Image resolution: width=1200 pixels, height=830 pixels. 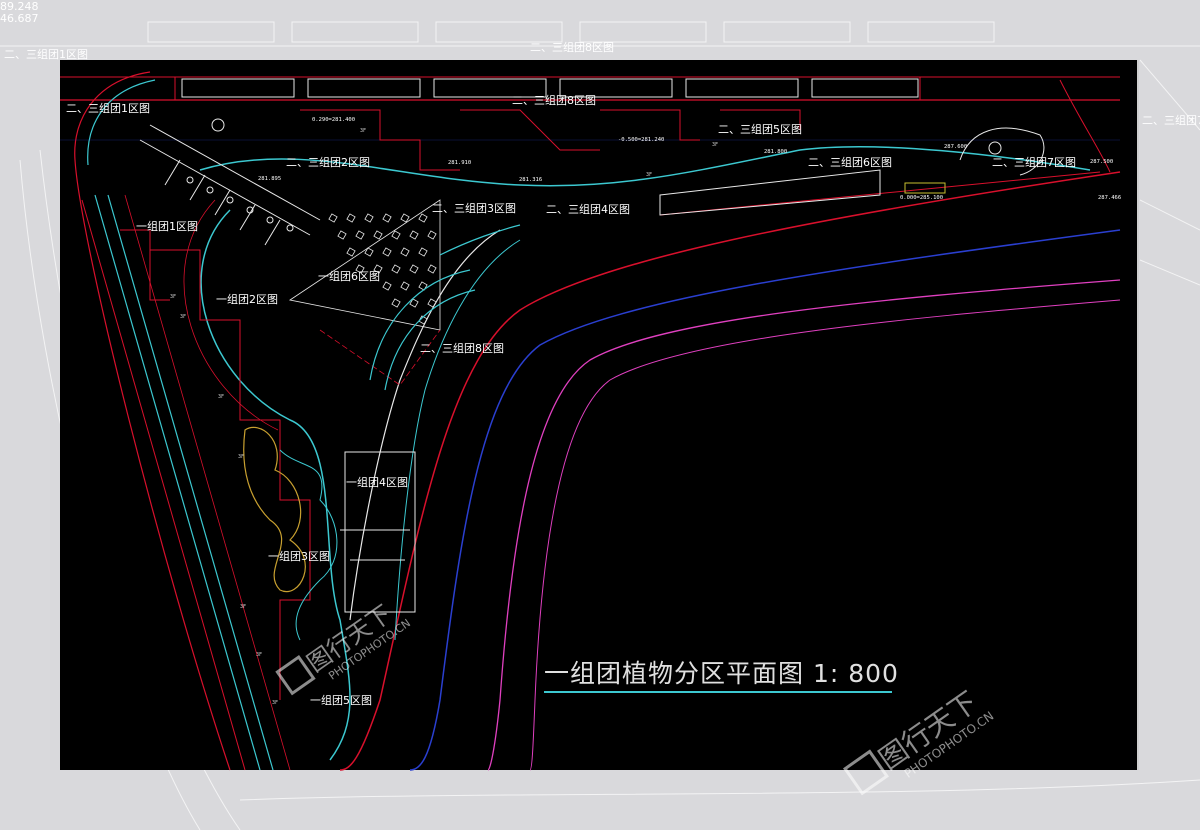 What do you see at coordinates (1101, 162) in the screenshot?
I see `elevation-note: 287.500` at bounding box center [1101, 162].